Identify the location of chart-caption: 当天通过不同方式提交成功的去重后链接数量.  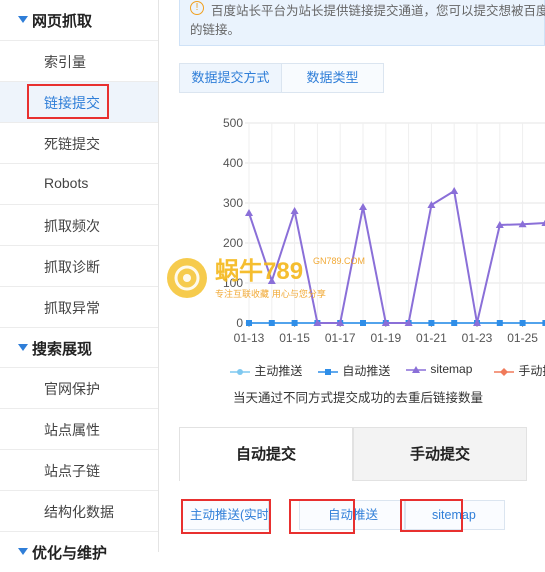
(358, 398).